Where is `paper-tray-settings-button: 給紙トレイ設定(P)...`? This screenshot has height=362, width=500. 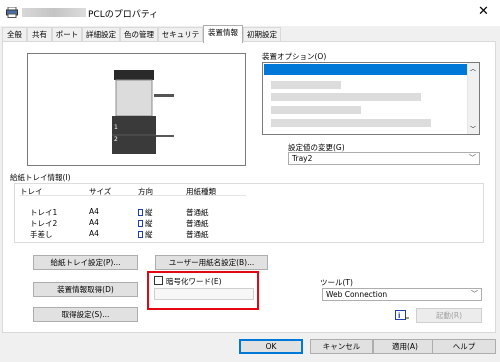 paper-tray-settings-button: 給紙トレイ設定(P)... is located at coordinates (85, 262).